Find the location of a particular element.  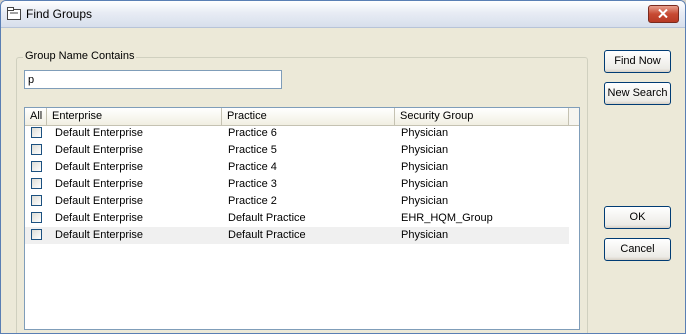

practice-cell: Practice 3 is located at coordinates (252, 184).